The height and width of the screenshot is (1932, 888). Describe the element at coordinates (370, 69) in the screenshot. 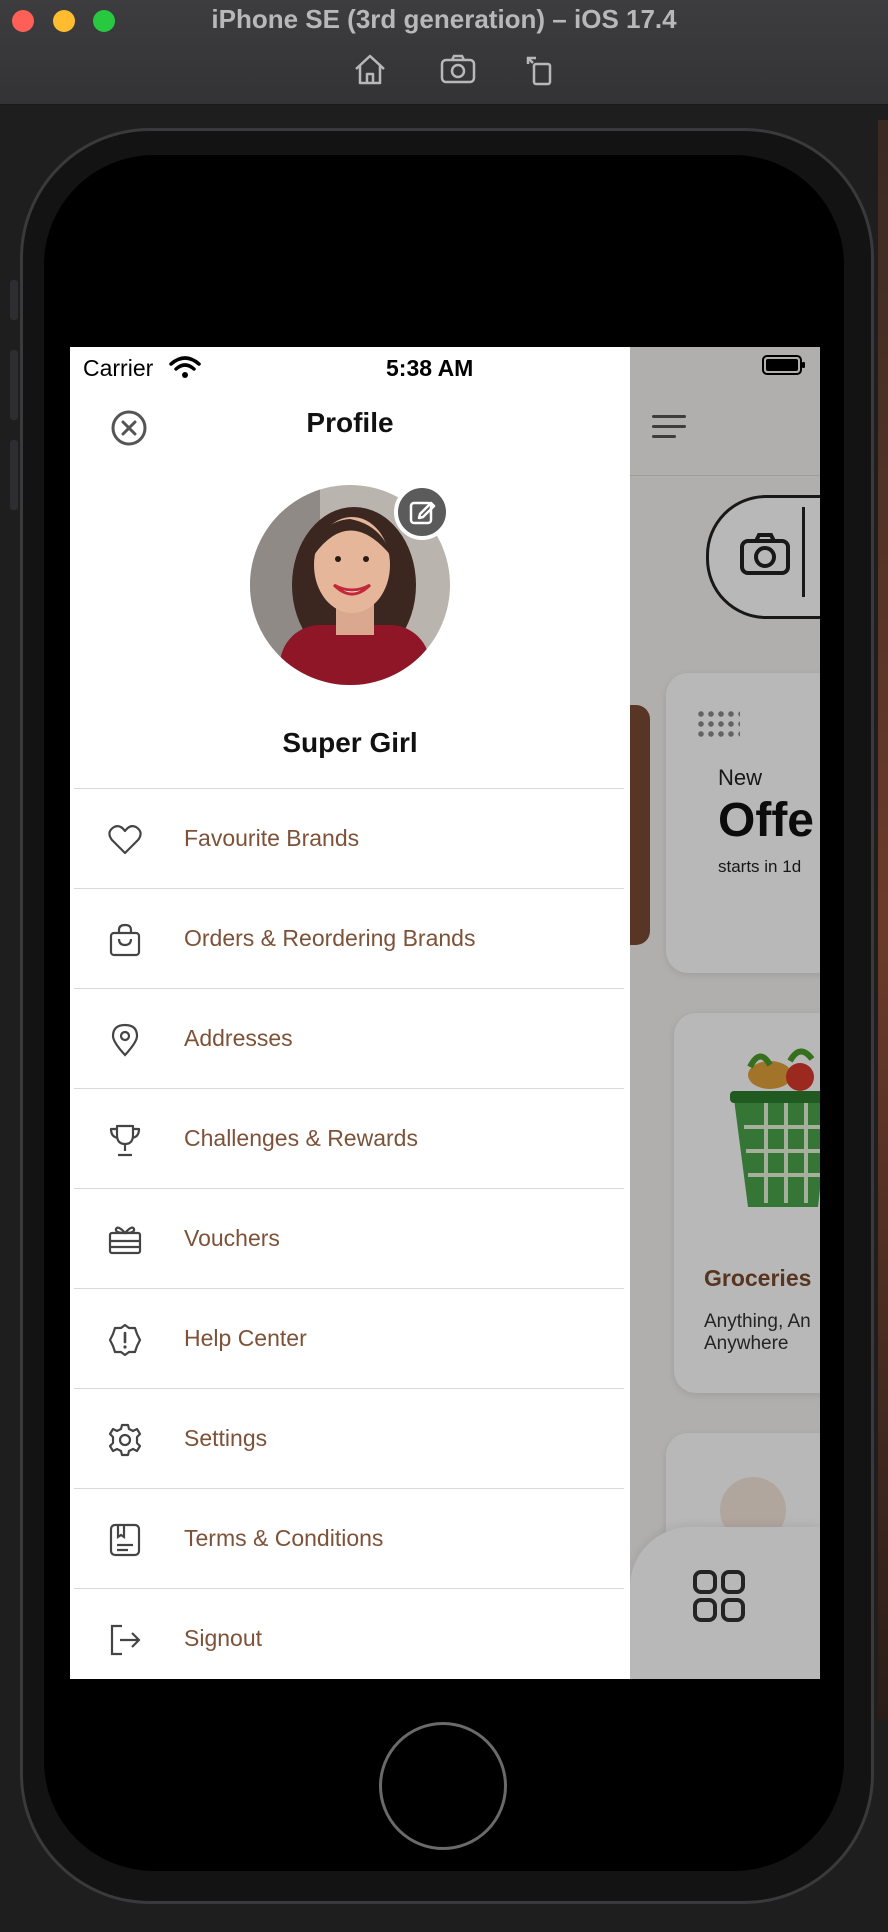

I see `home-icon` at that location.